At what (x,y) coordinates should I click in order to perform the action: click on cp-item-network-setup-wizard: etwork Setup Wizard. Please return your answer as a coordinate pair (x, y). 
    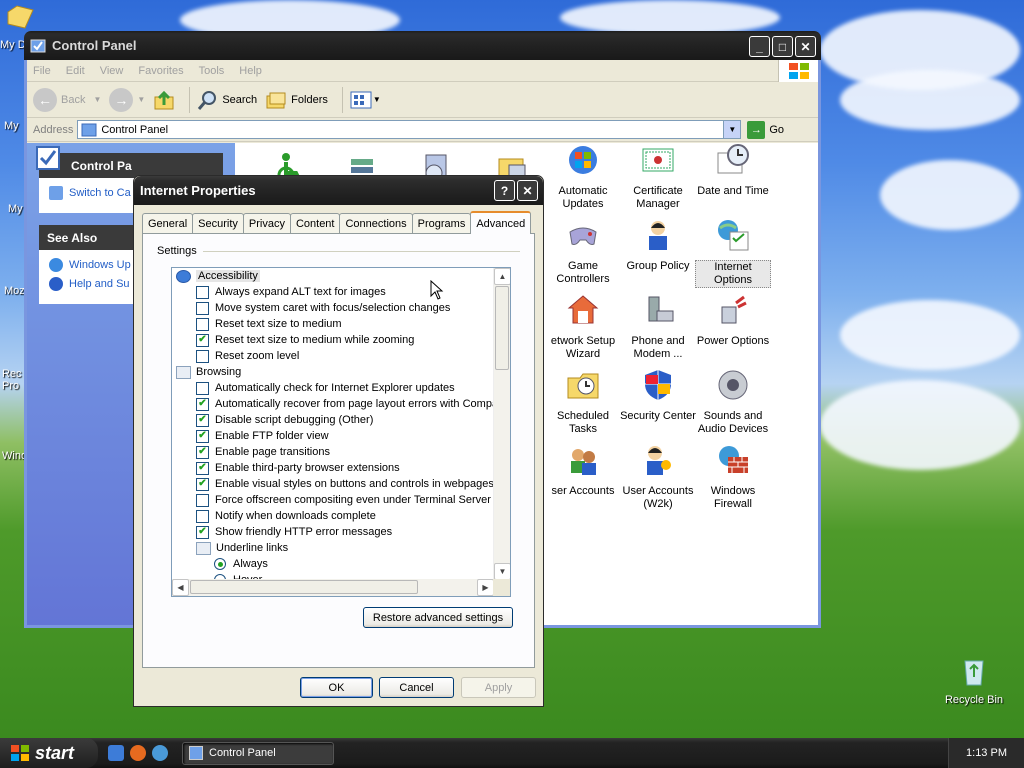
    Looking at the image, I should click on (583, 327).